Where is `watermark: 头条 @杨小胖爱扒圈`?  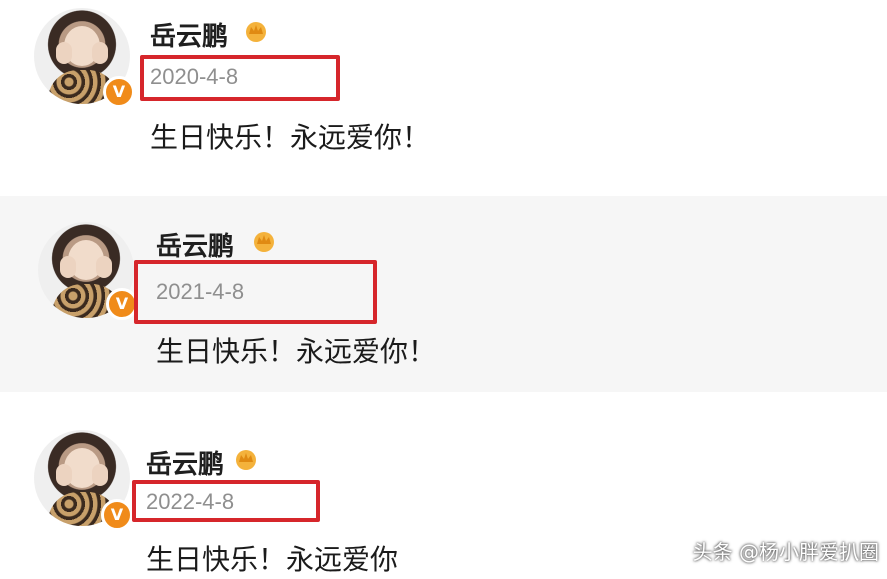 watermark: 头条 @杨小胖爱扒圈 is located at coordinates (785, 552).